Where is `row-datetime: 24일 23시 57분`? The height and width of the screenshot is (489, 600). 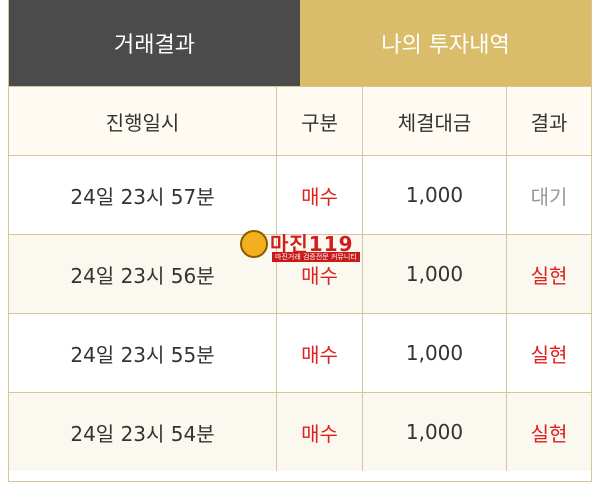
row-datetime: 24일 23시 57분 is located at coordinates (142, 196).